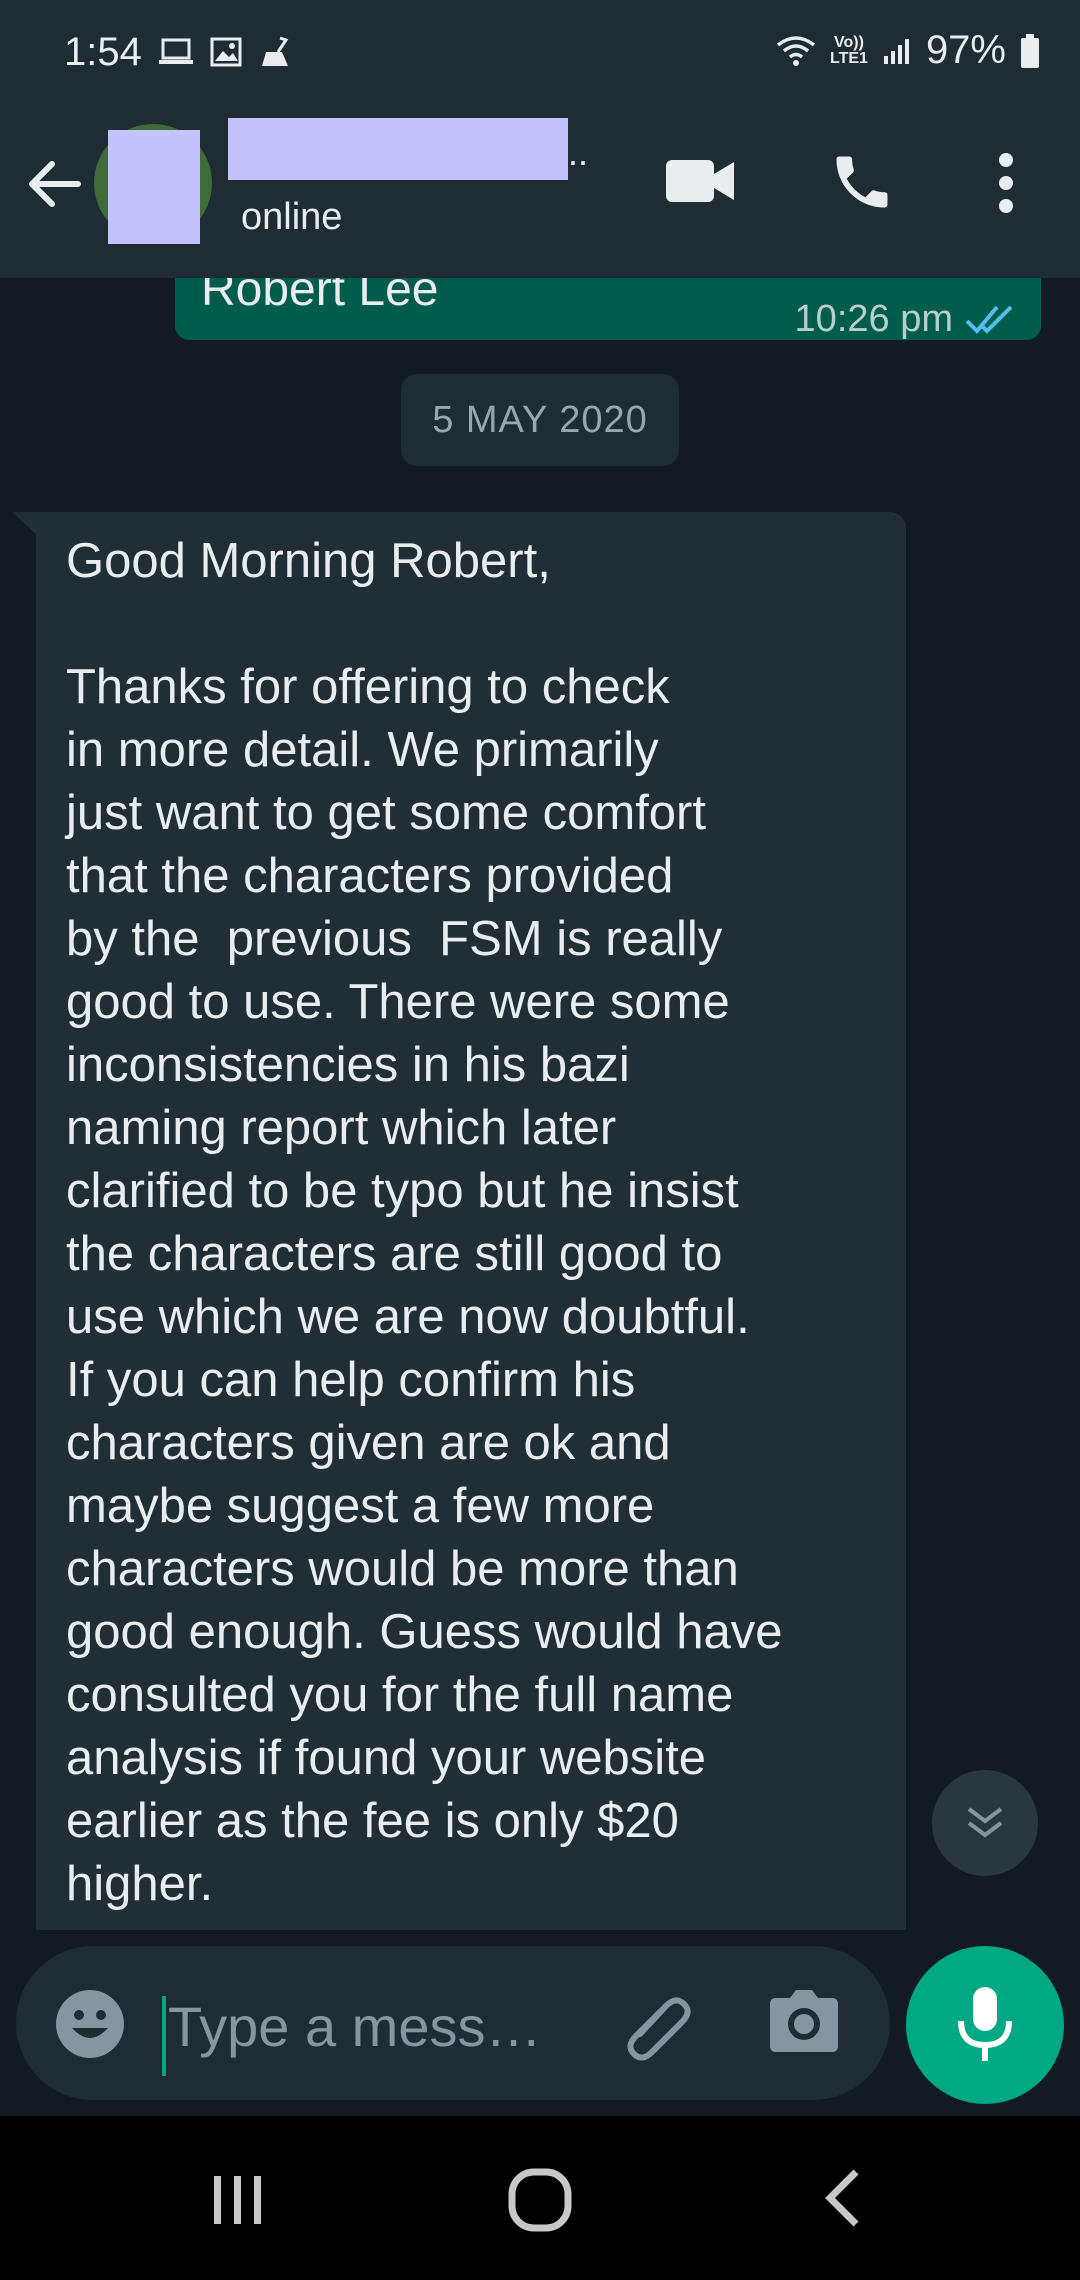 The width and height of the screenshot is (1080, 2280). What do you see at coordinates (398, 149) in the screenshot?
I see `contact-name-redaction` at bounding box center [398, 149].